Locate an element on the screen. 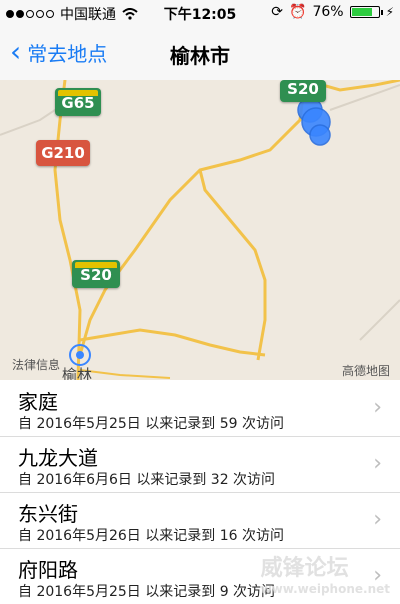 Image resolution: width=400 pixels, height=604 pixels. watermark-text: 威锋论坛 is located at coordinates (304, 568).